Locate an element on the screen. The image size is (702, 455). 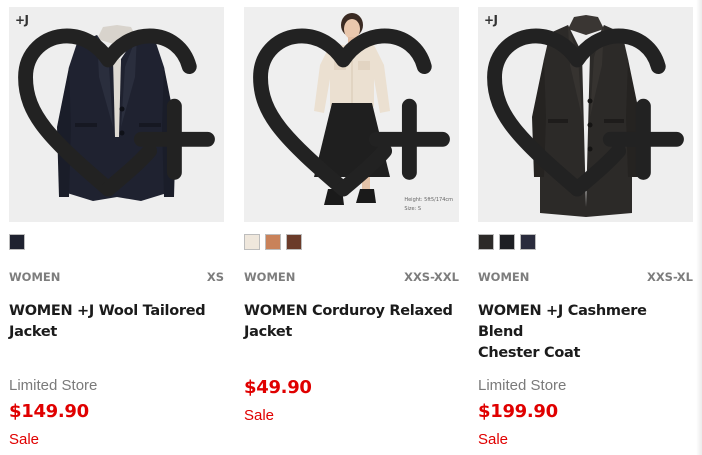
product-name: WOMEN +J Cashmere Blend Chester Coat is located at coordinates (585, 332).